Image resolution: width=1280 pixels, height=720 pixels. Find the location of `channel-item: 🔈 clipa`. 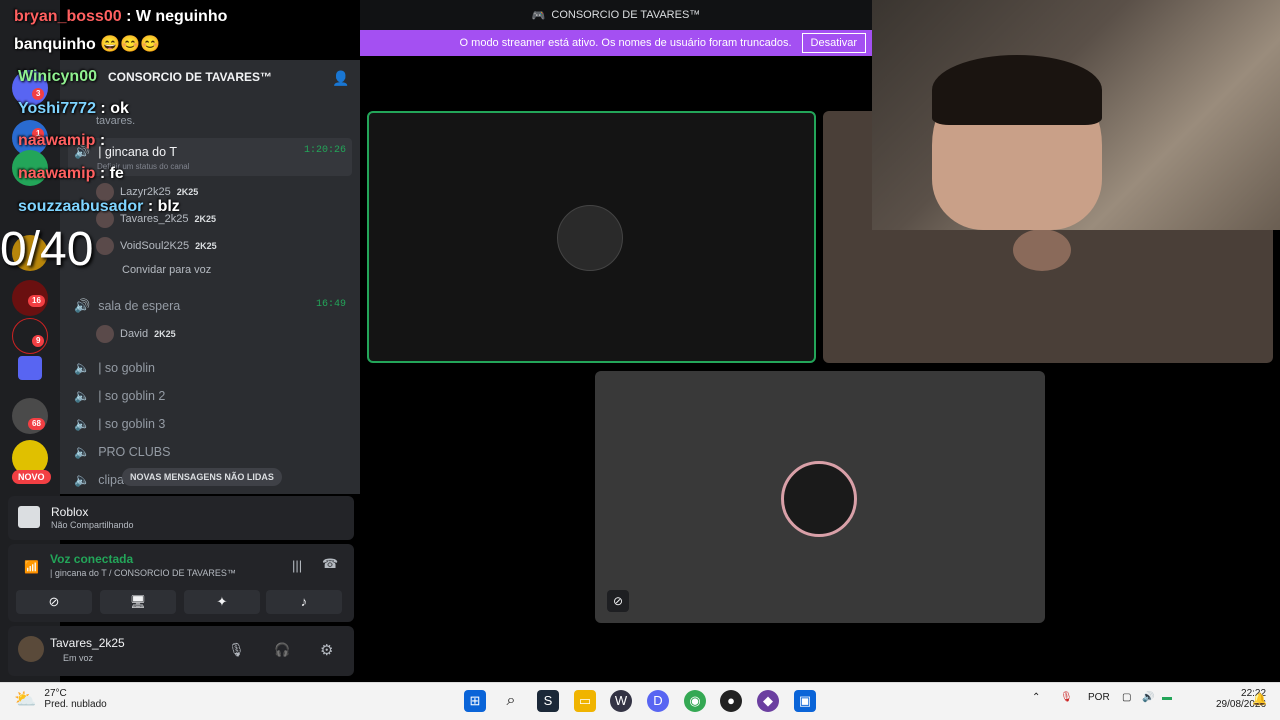

channel-item: 🔈 clipa is located at coordinates (99, 480).